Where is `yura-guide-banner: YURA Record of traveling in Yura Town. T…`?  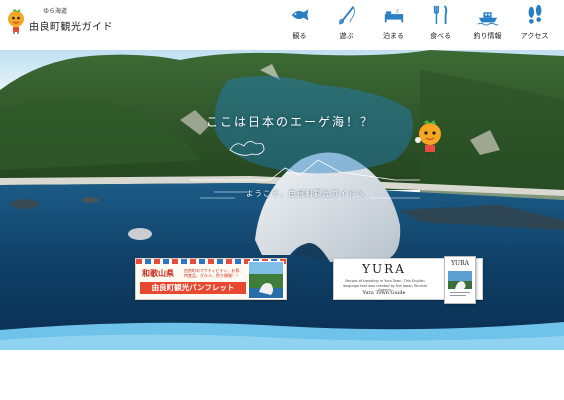
yura-guide-banner: YURA Record of traveling in Yura Town. T… is located at coordinates (408, 280).